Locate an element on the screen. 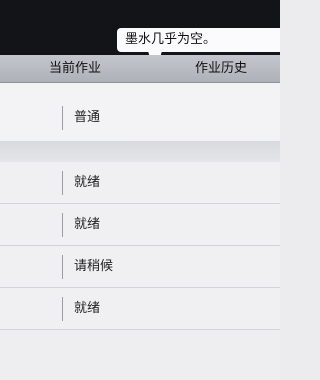 The width and height of the screenshot is (320, 380). ink-warning-text: 墨水几乎为空。 is located at coordinates (171, 39).